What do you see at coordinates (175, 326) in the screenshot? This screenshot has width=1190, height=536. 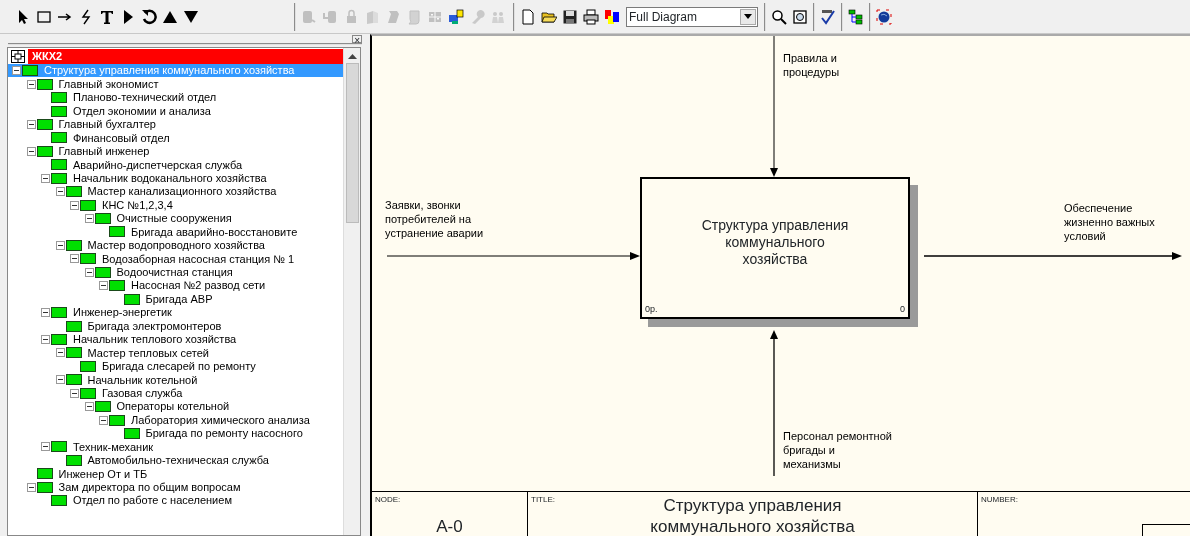 I see `tree-item: Бригада электромонтеров` at bounding box center [175, 326].